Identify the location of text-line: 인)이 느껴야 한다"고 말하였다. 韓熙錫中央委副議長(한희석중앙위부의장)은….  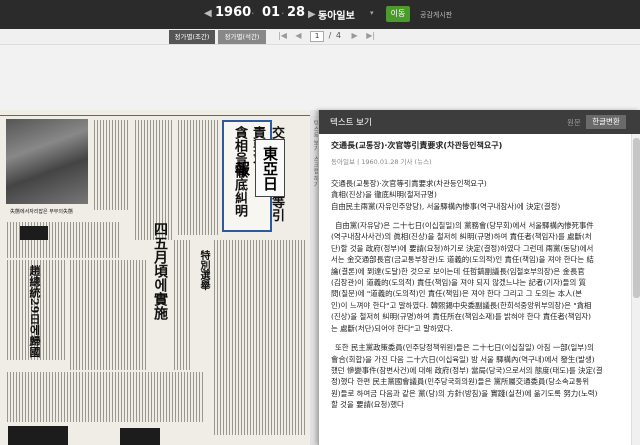
(461, 305).